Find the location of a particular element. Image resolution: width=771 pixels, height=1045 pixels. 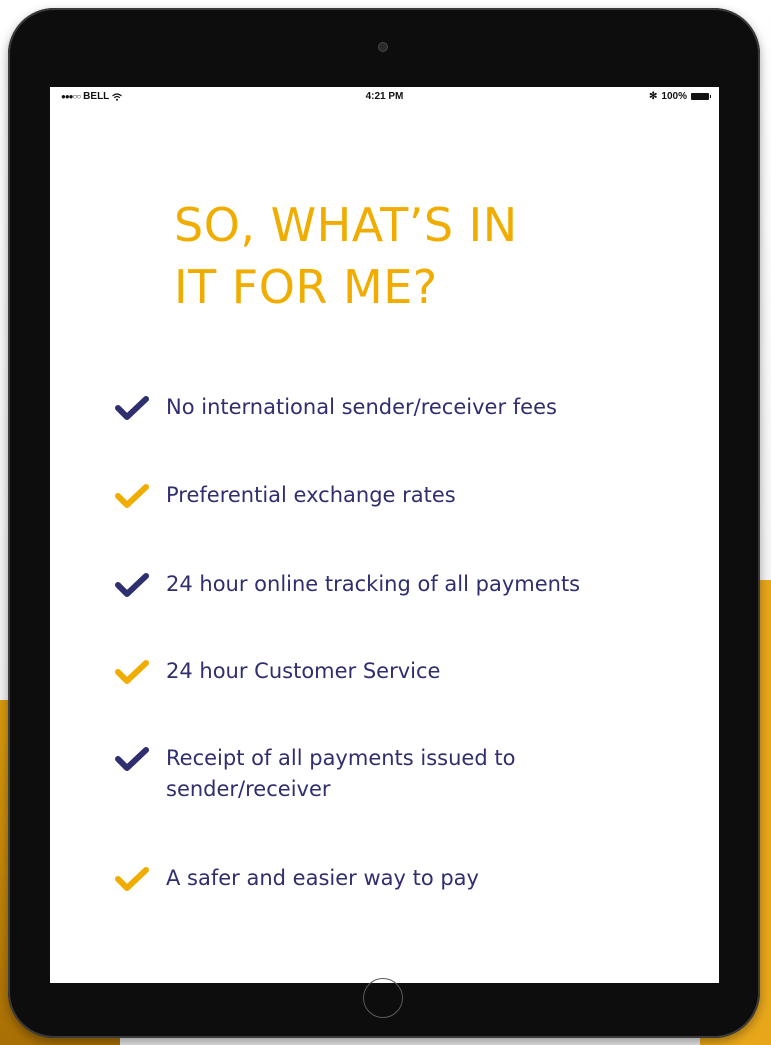

feature-text: No international sender/receiver fees is located at coordinates (361, 407).